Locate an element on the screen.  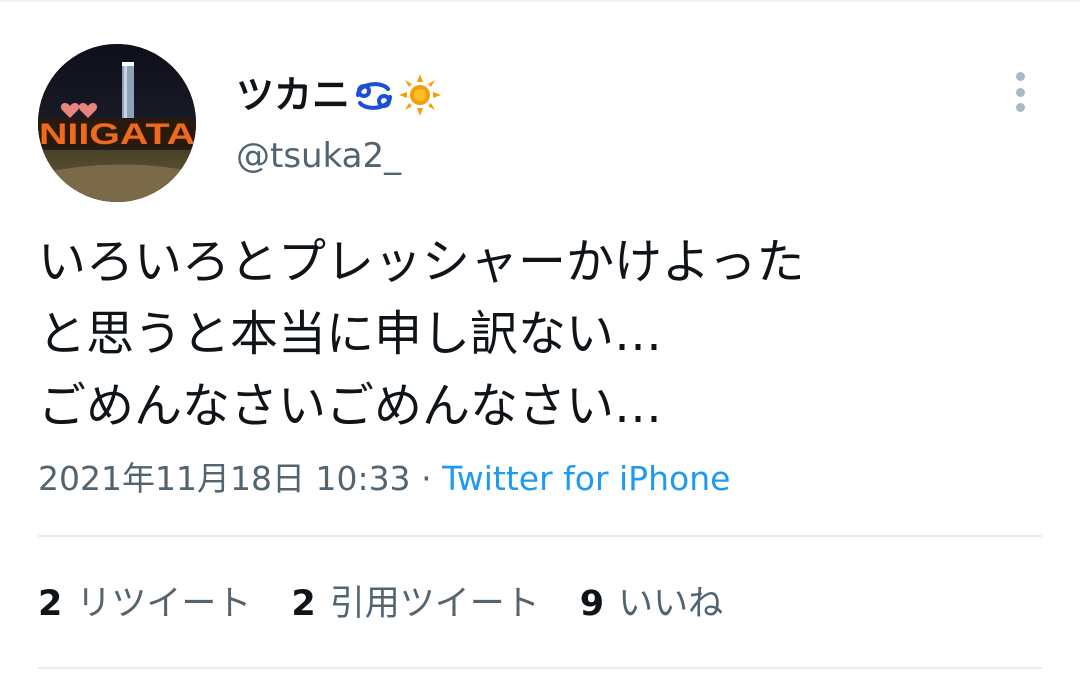
display-name: ツカニ is located at coordinates (293, 95).